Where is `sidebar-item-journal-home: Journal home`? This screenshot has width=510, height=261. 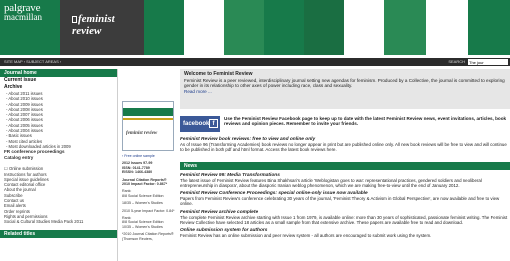
sidebar-item-journal-home: Journal home is located at coordinates (58, 73).